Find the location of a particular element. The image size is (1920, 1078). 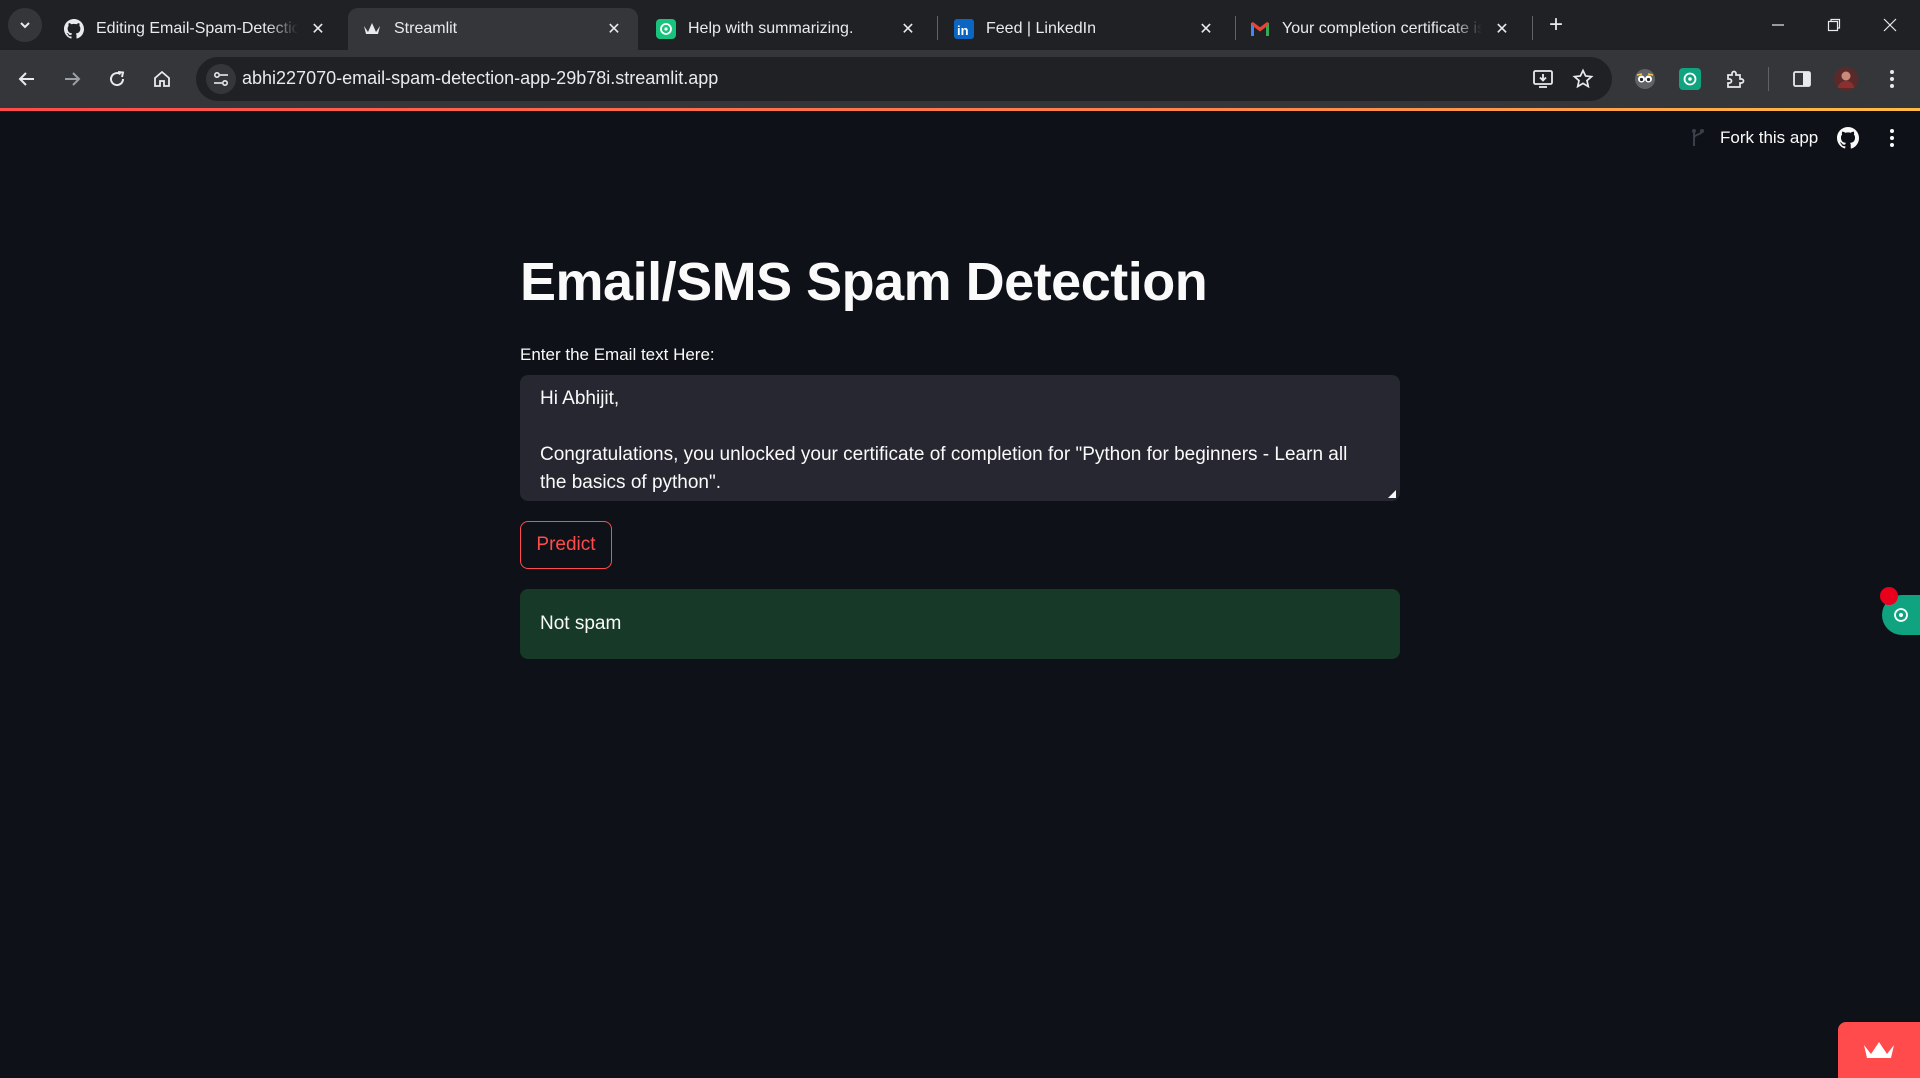

chatgpt-floating-button is located at coordinates (1900, 611).